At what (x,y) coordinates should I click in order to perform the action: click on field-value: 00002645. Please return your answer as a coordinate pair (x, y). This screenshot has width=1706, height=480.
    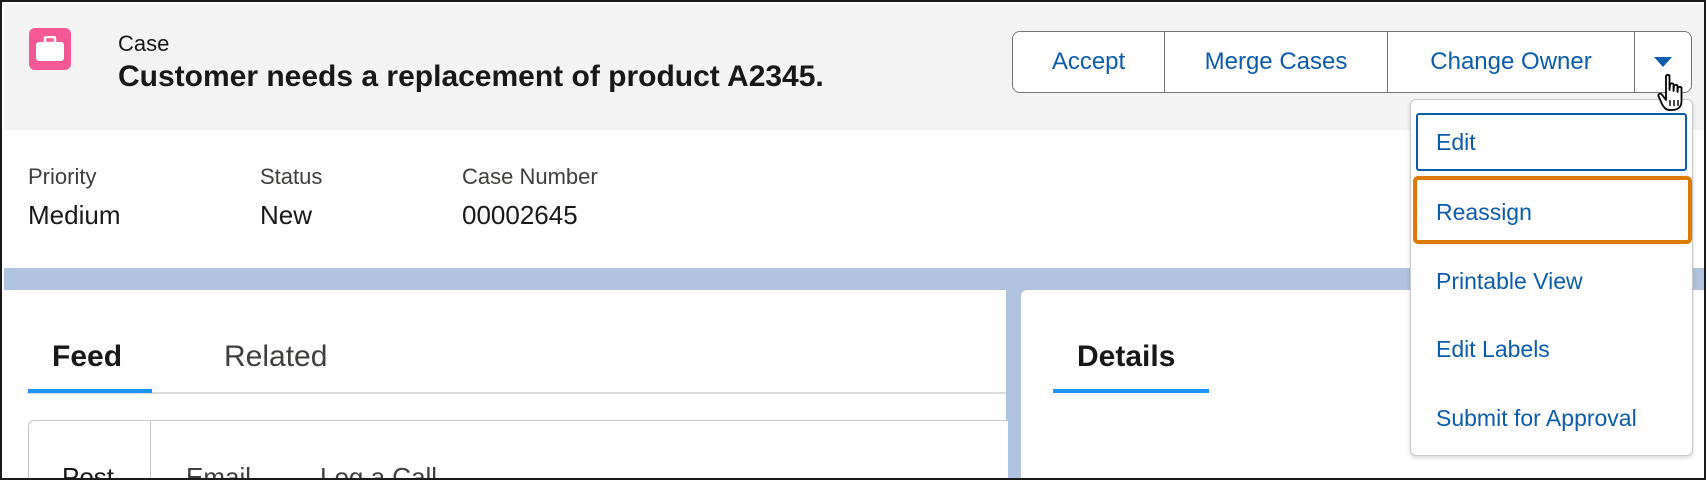
    Looking at the image, I should click on (520, 215).